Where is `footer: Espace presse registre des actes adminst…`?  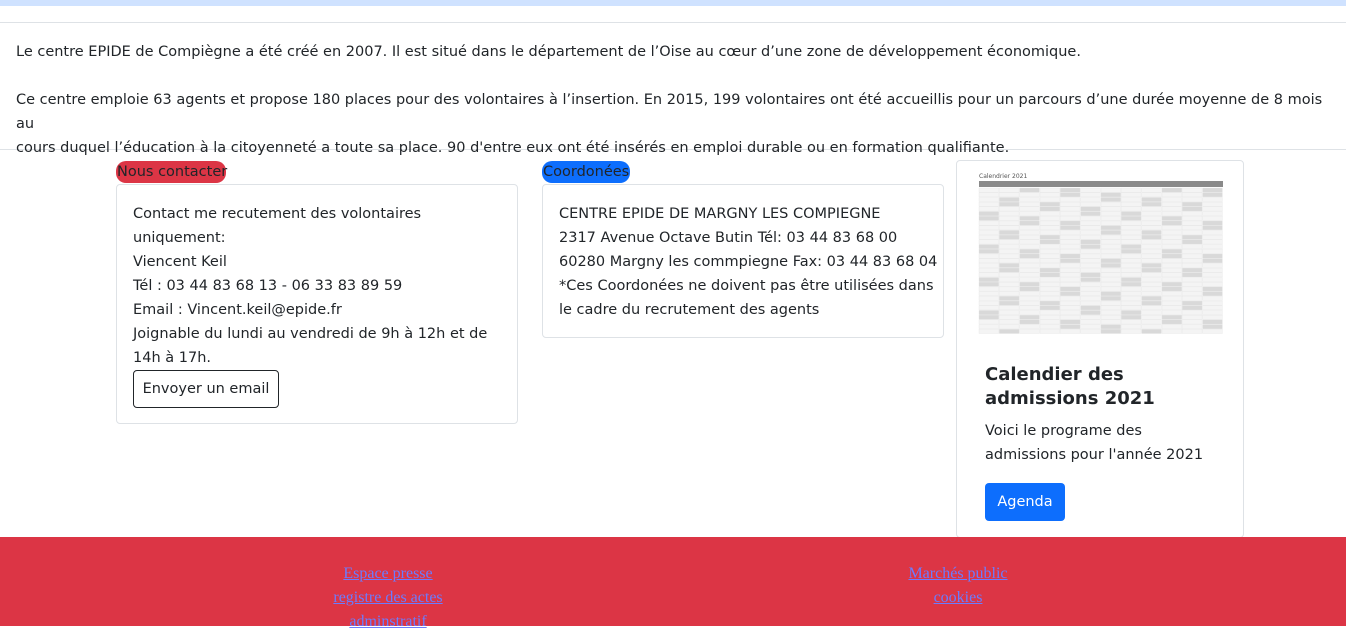
footer: Espace presse registre des actes adminst… is located at coordinates (673, 583).